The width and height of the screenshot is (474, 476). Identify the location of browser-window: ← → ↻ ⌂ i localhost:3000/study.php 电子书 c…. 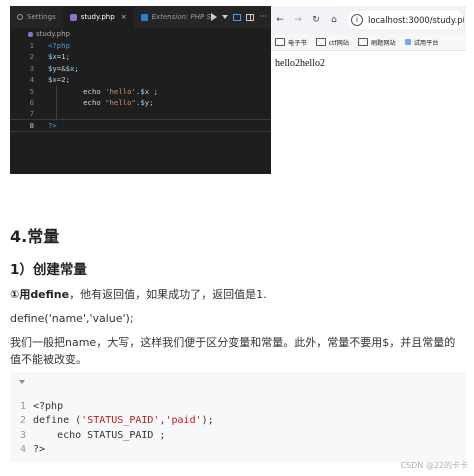
(368, 90).